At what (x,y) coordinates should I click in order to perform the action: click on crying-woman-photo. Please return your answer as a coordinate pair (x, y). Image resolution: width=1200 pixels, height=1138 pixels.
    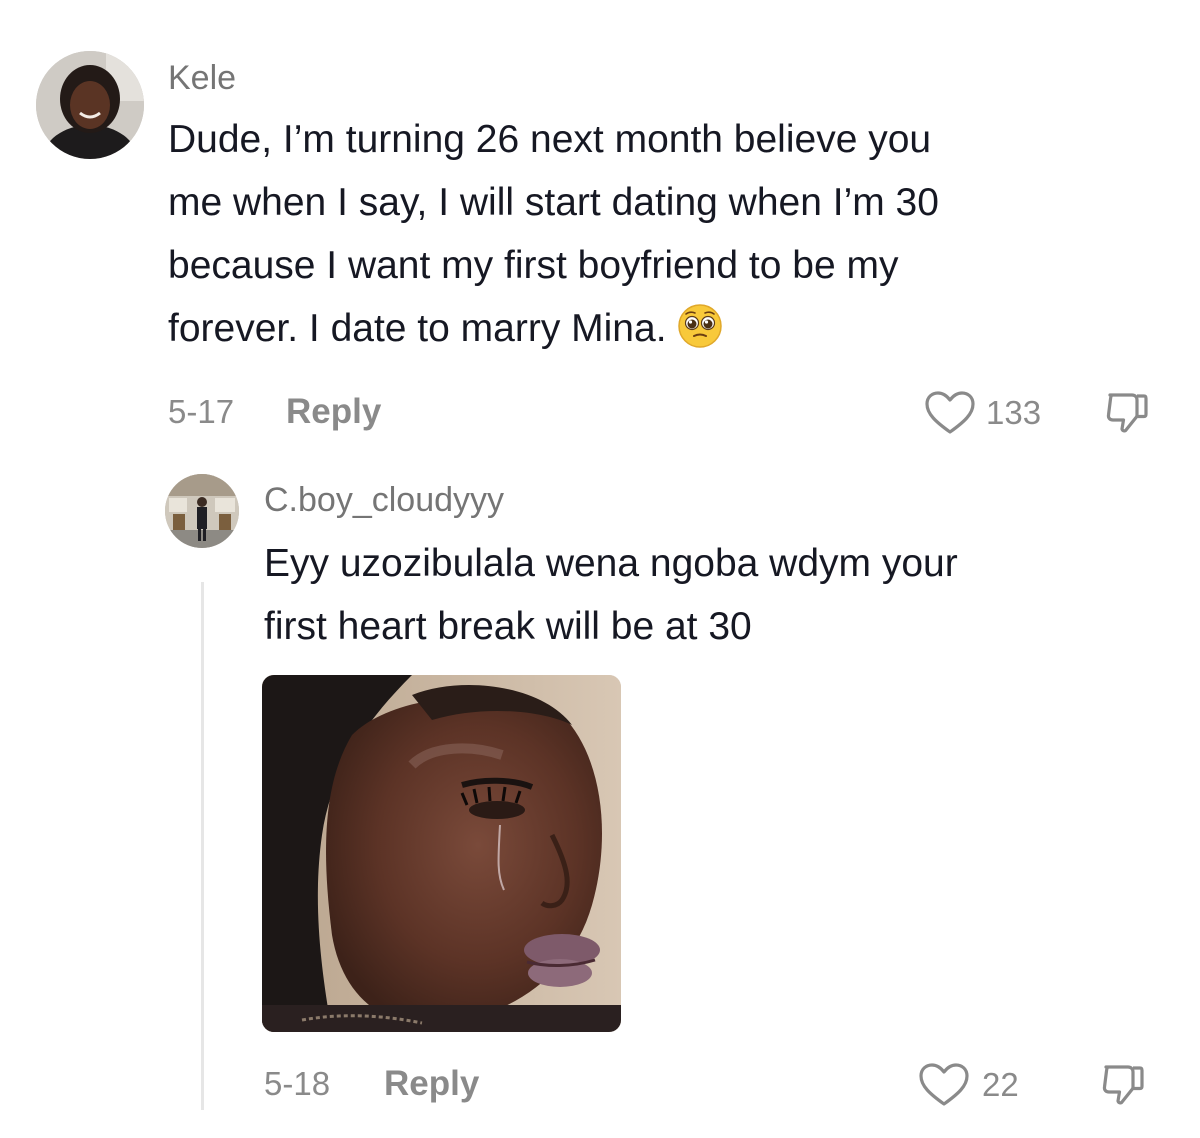
    Looking at the image, I should click on (441, 853).